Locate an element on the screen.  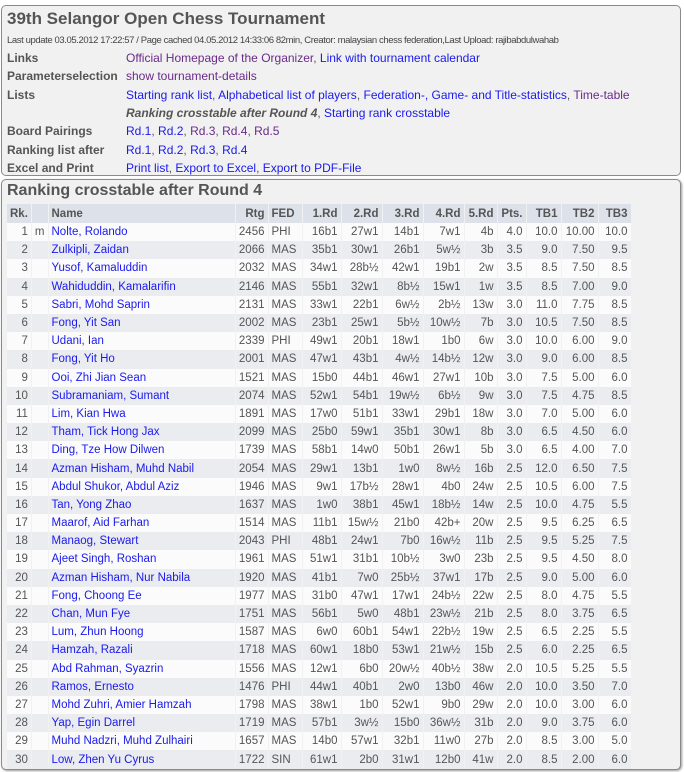
player-name-link: Wahiduddin, Kamalarifin is located at coordinates (114, 287).